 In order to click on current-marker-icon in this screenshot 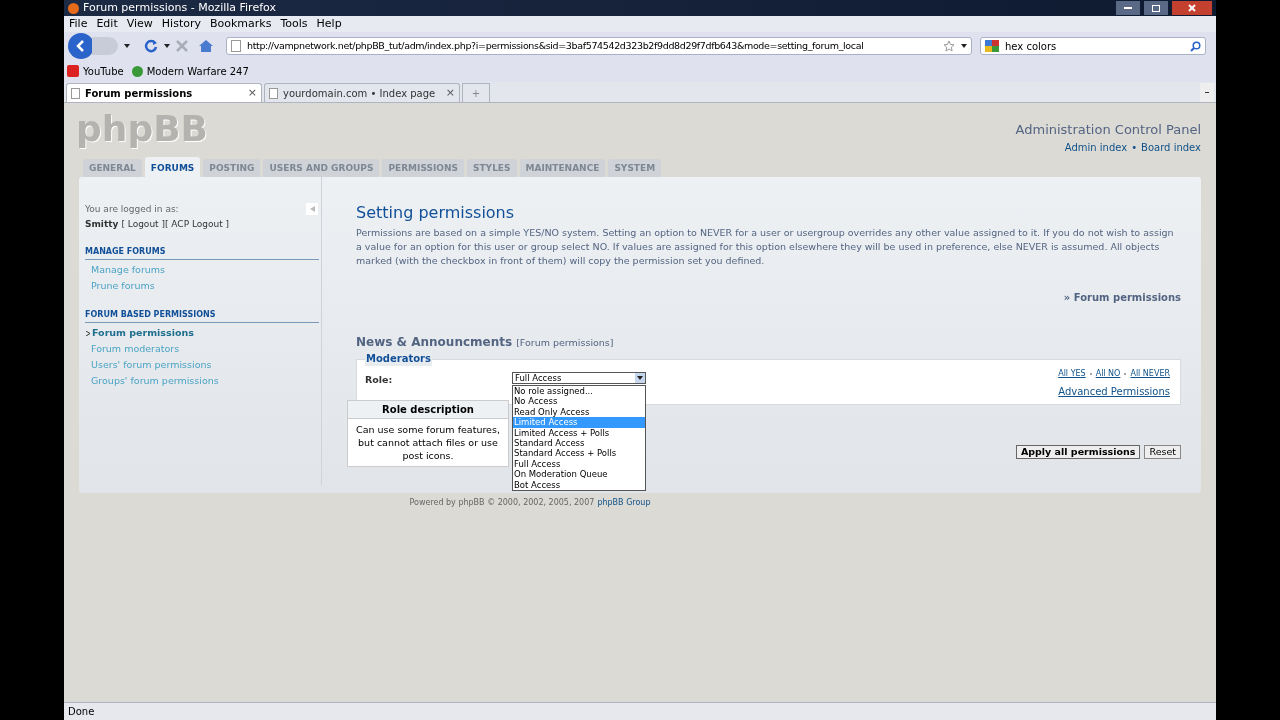, I will do `click(88, 333)`.